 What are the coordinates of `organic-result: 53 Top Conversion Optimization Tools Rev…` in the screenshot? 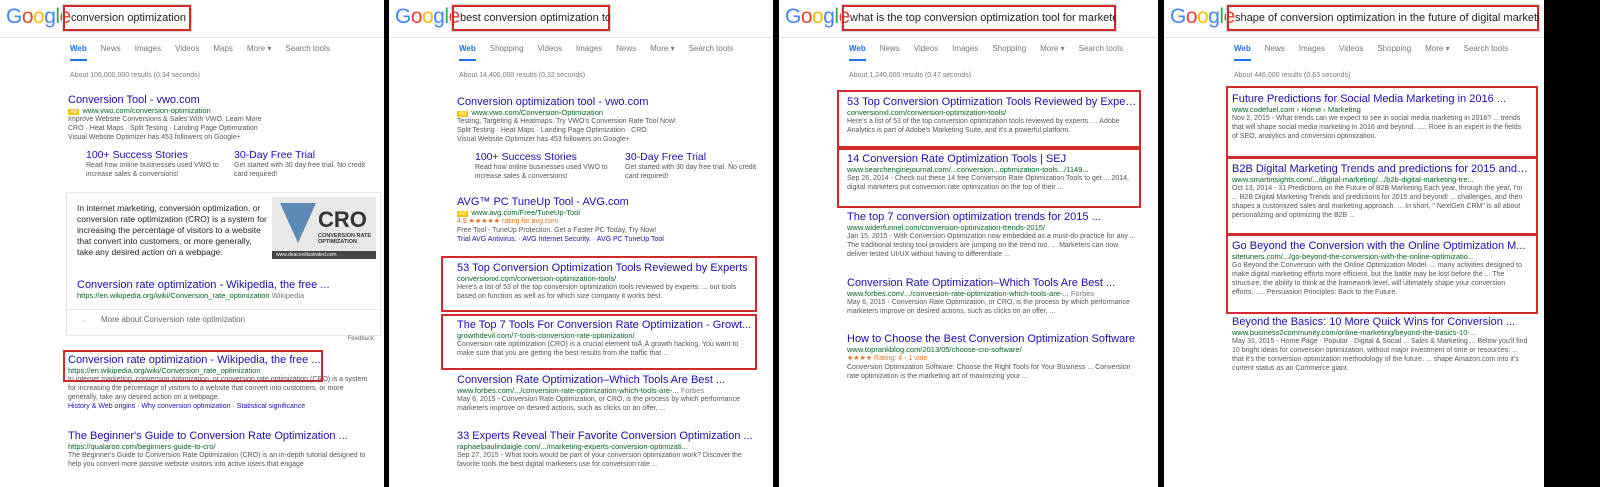 It's located at (992, 115).